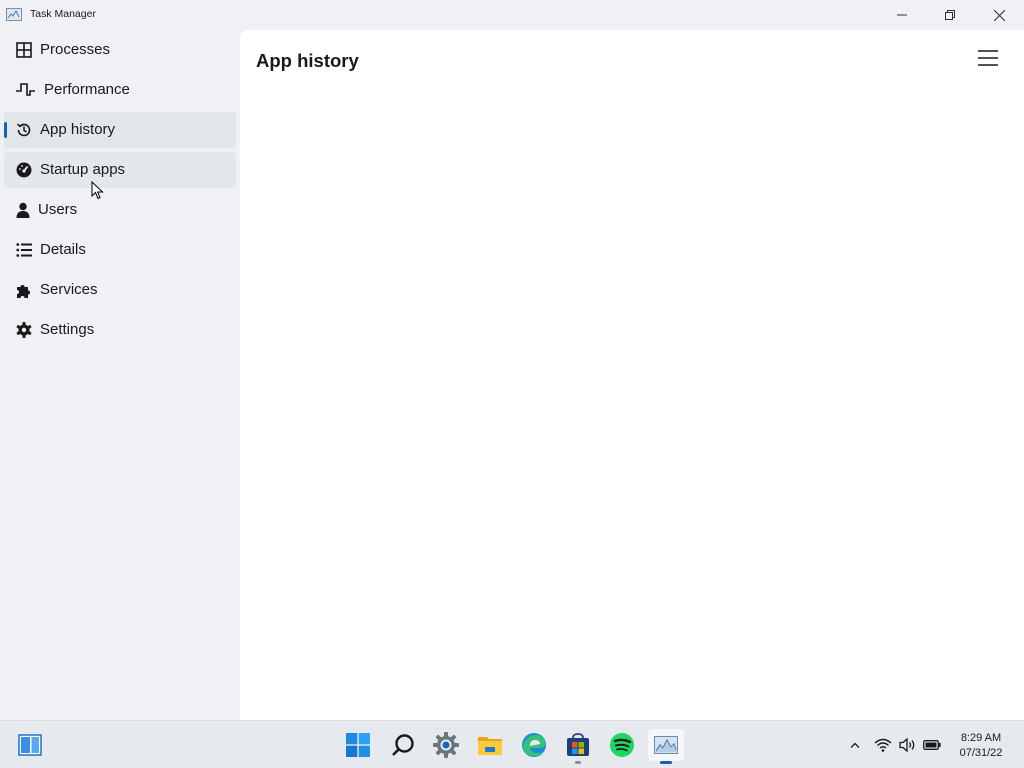 The width and height of the screenshot is (1024, 768). I want to click on start-icon, so click(358, 745).